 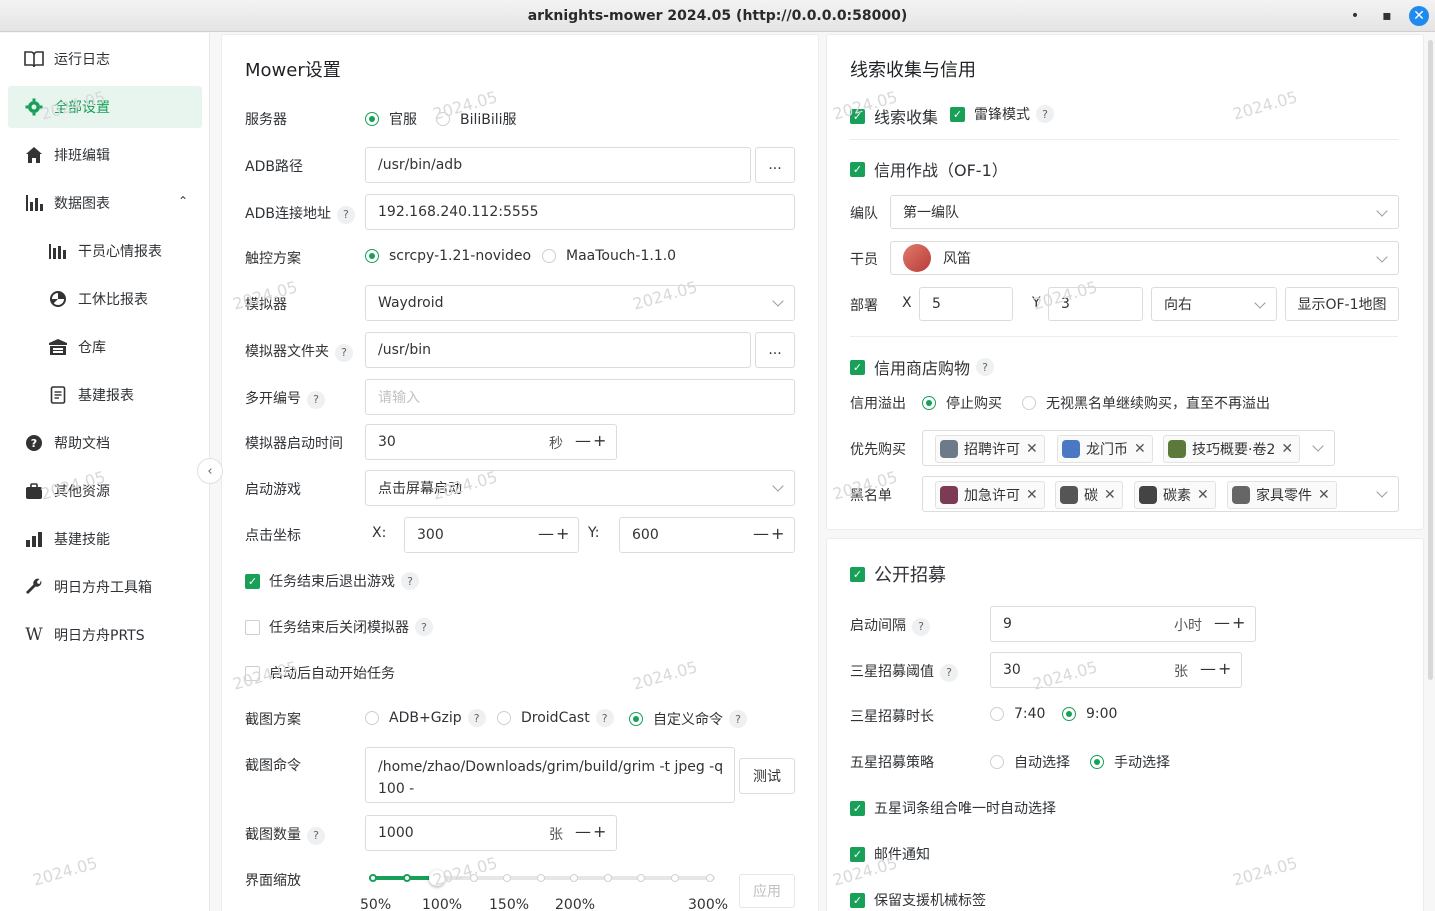 What do you see at coordinates (898, 574) in the screenshot?
I see `recruit-checkbox: ✓ 公开招募` at bounding box center [898, 574].